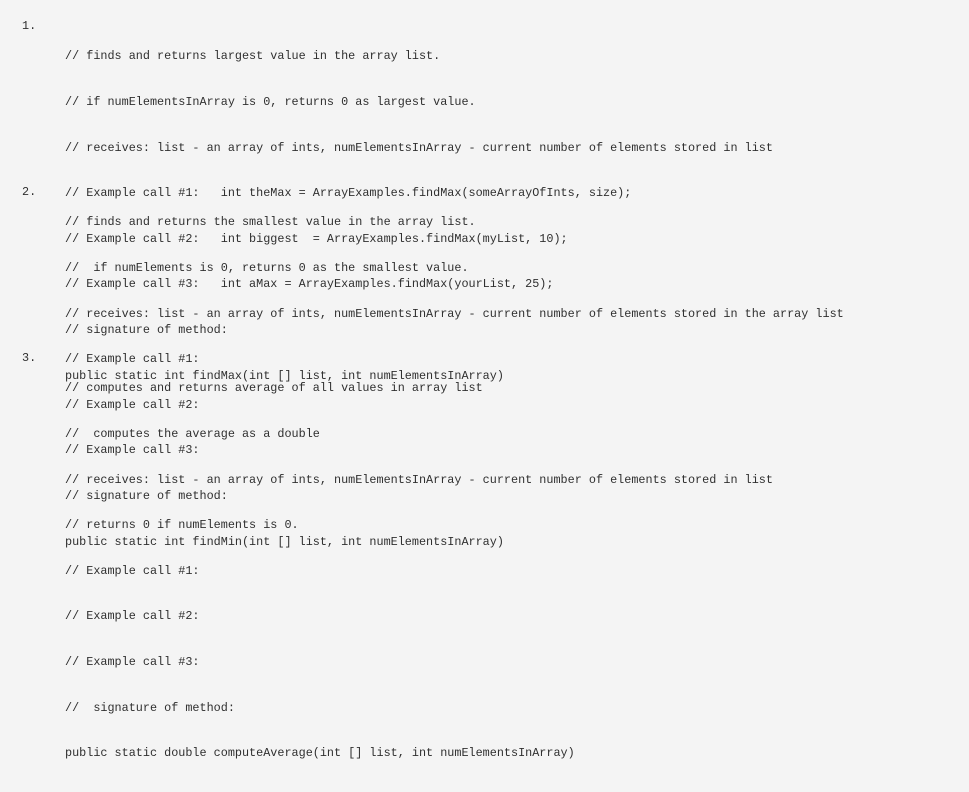 This screenshot has height=792, width=969. What do you see at coordinates (29, 26) in the screenshot?
I see `item-number: 1.` at bounding box center [29, 26].